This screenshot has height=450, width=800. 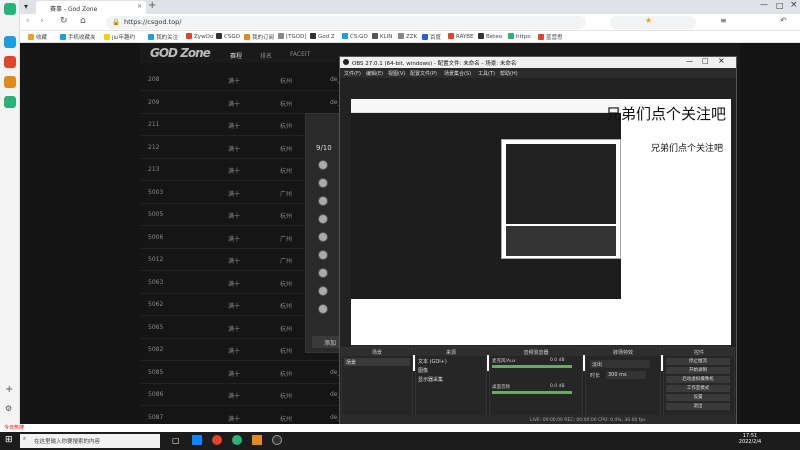 I want to click on site-logo: GOD Zone, so click(x=180, y=53).